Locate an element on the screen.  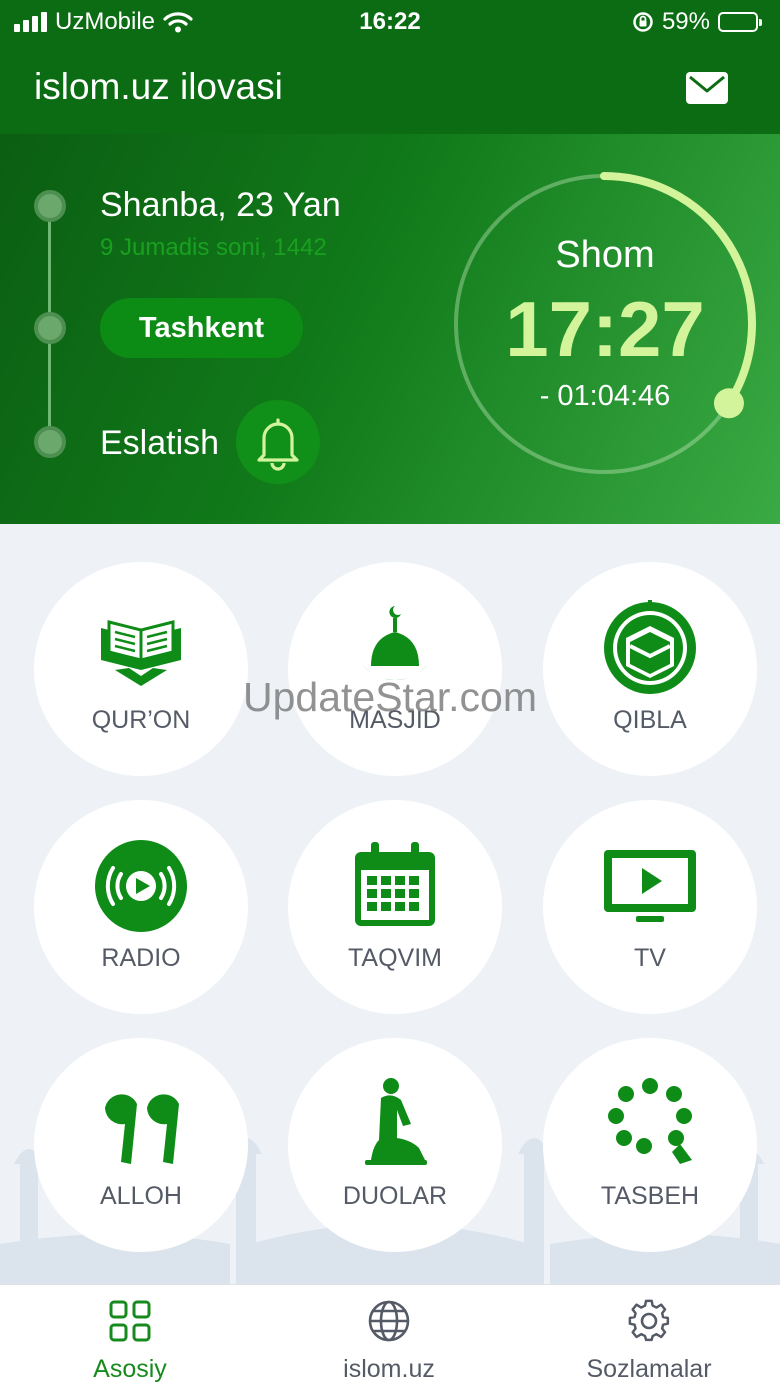
radio-tile: RADIO is located at coordinates (141, 907).